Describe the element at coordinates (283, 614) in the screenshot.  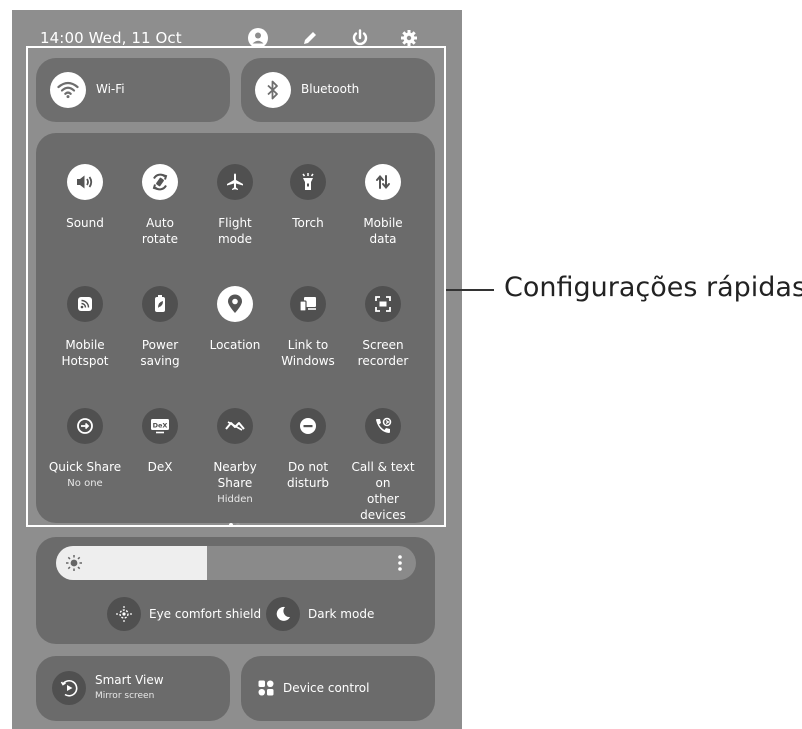
I see `moon-icon` at that location.